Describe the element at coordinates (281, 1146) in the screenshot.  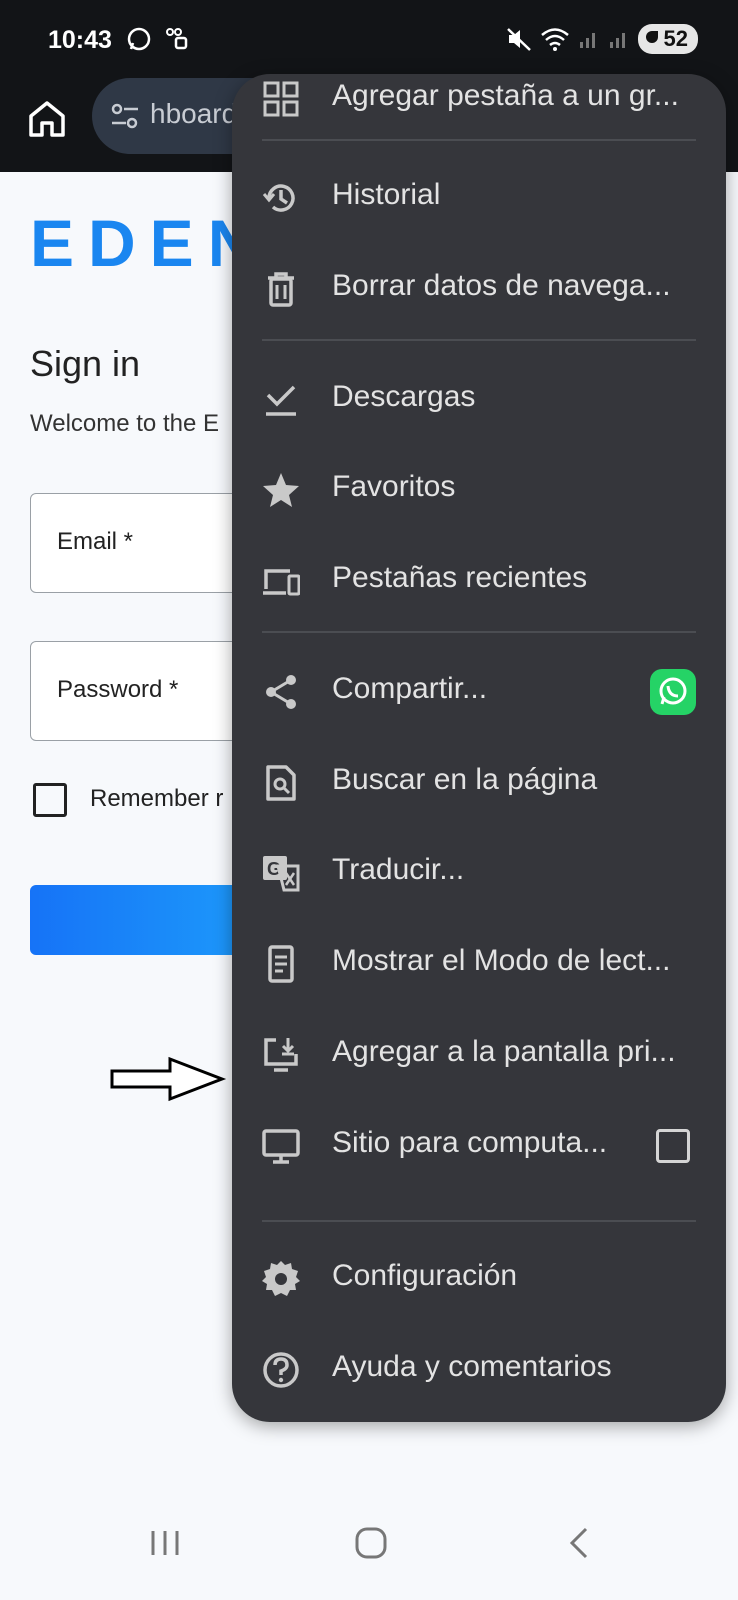
I see `desktop-icon` at that location.